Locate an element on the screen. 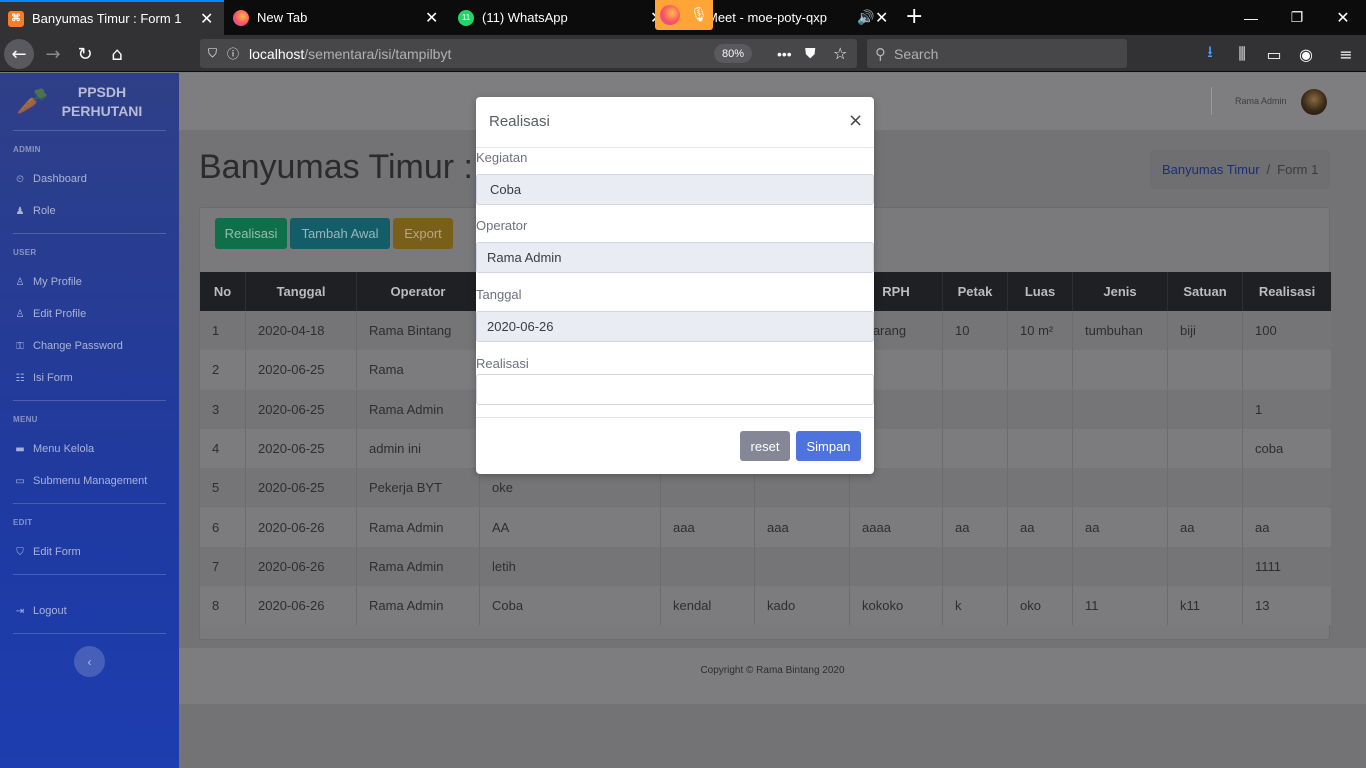 Image resolution: width=1366 pixels, height=768 pixels. key-icon: ⚿ is located at coordinates (20, 346).